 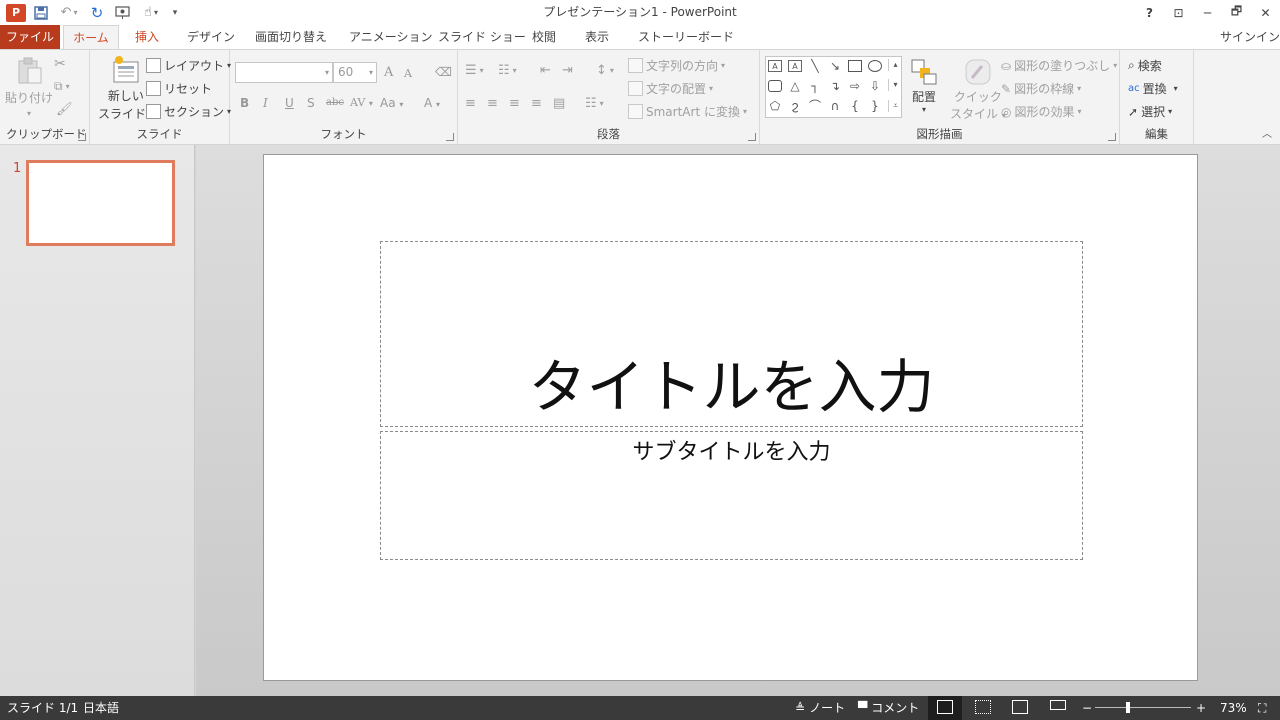 What do you see at coordinates (1178, 12) in the screenshot?
I see `ribbon-display-options-icon: ⊡` at bounding box center [1178, 12].